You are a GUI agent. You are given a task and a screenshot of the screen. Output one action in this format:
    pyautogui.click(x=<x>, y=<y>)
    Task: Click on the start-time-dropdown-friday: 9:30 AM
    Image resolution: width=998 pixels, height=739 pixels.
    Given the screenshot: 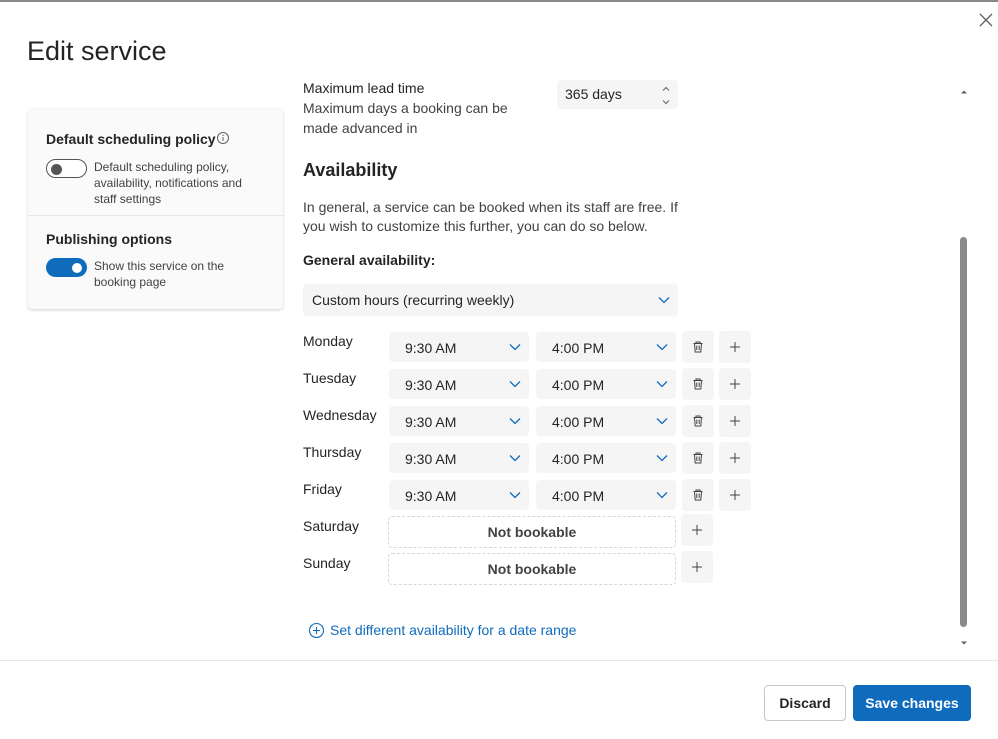 What is the action you would take?
    pyautogui.click(x=459, y=495)
    